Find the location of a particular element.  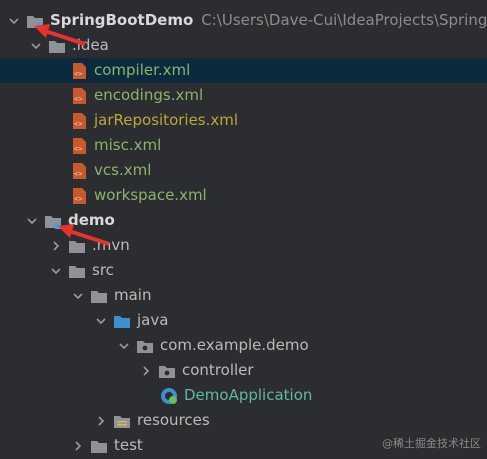

src-folder-label: src is located at coordinates (103, 270).